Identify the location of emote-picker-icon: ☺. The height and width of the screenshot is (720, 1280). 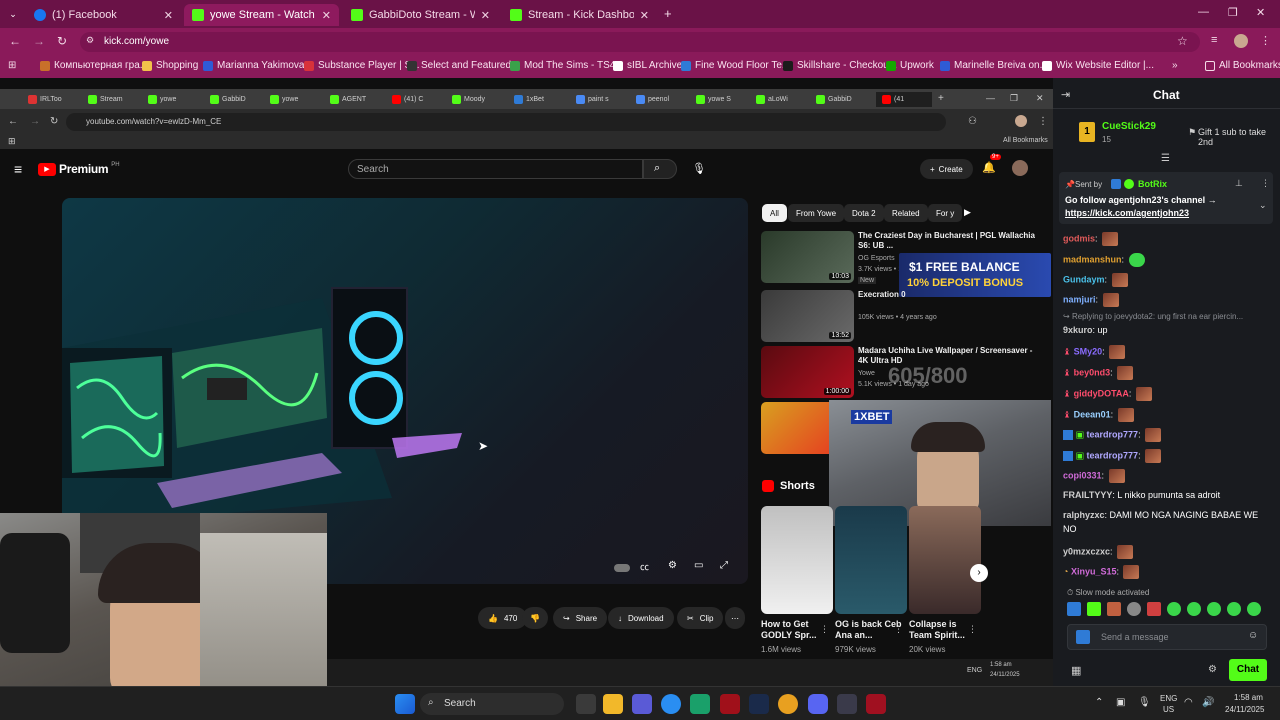
(1253, 635).